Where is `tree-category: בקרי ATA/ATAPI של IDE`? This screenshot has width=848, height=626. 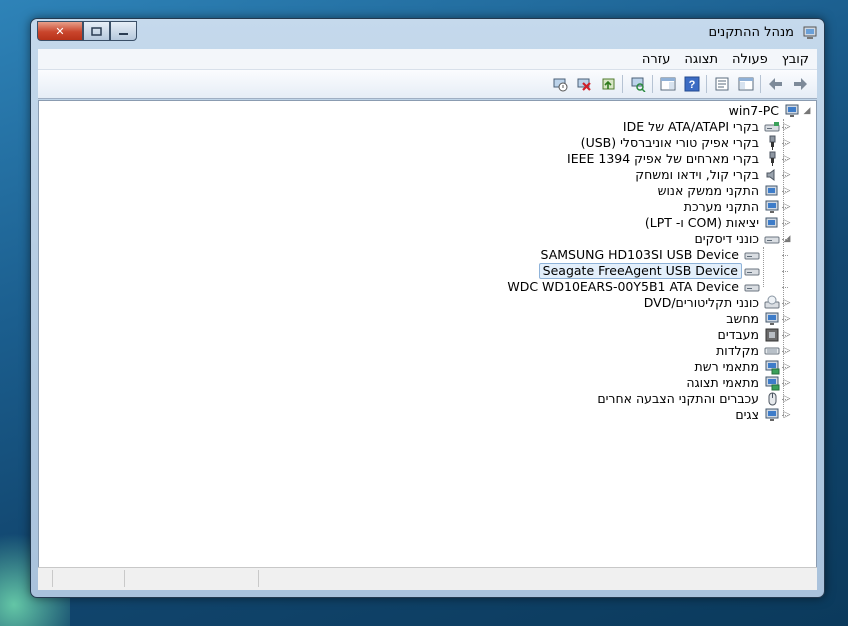
tree-category: בקרי ATA/ATAPI של IDE is located at coordinates (691, 127).